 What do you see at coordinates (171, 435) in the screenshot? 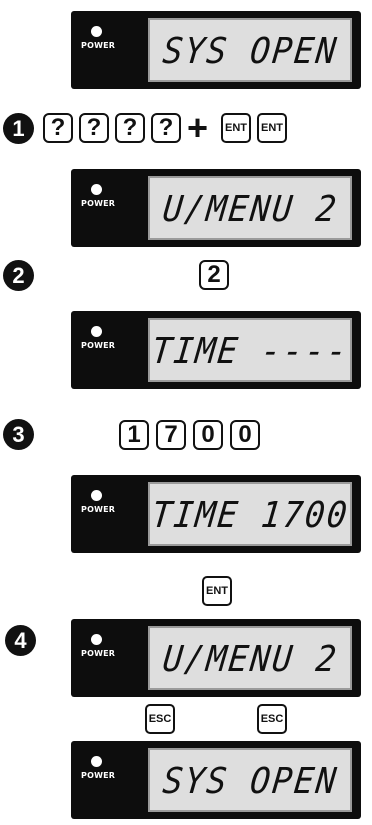
I see `key-7: 7` at bounding box center [171, 435].